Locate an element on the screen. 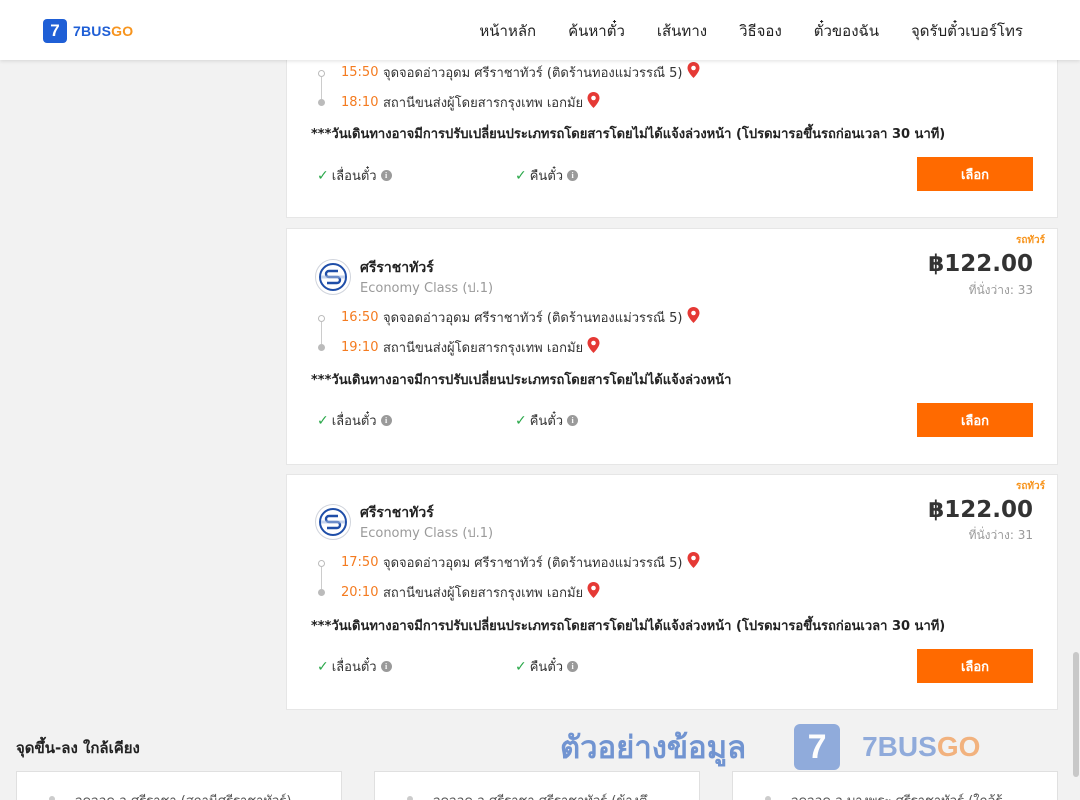 The height and width of the screenshot is (800, 1080). scroll-thumb is located at coordinates (1076, 714).